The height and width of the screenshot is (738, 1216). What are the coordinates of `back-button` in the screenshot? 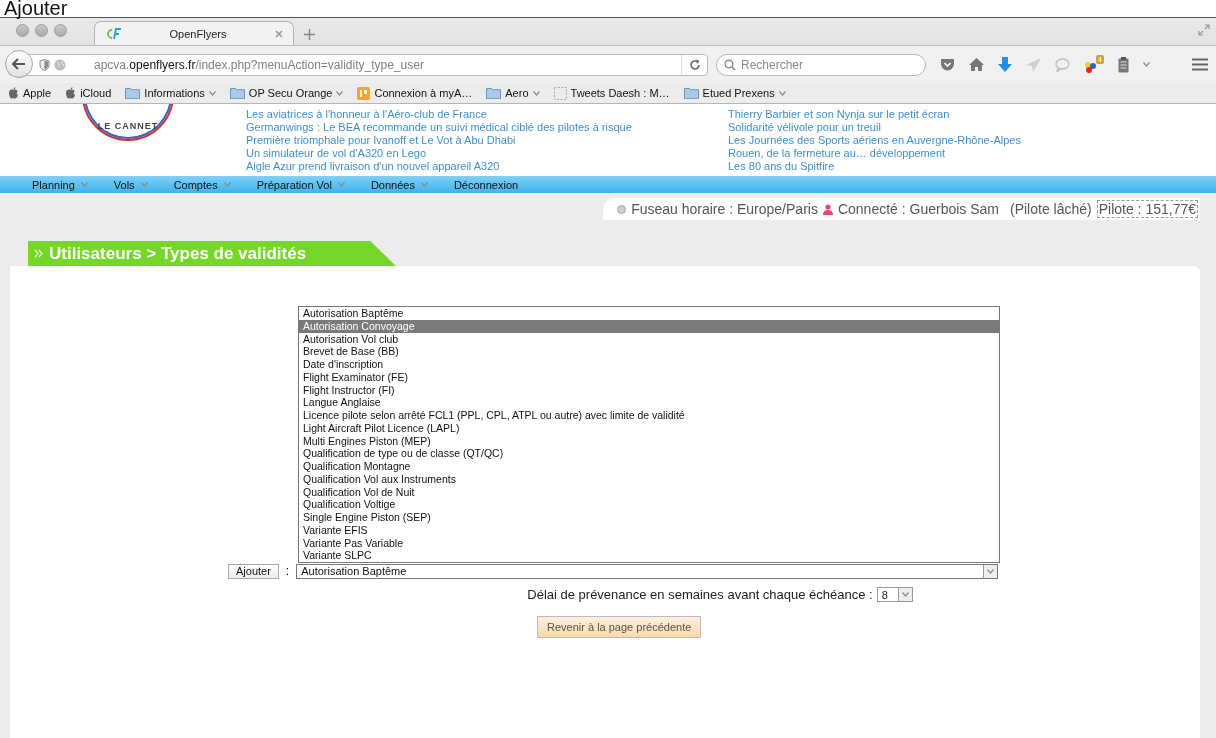 It's located at (19, 63).